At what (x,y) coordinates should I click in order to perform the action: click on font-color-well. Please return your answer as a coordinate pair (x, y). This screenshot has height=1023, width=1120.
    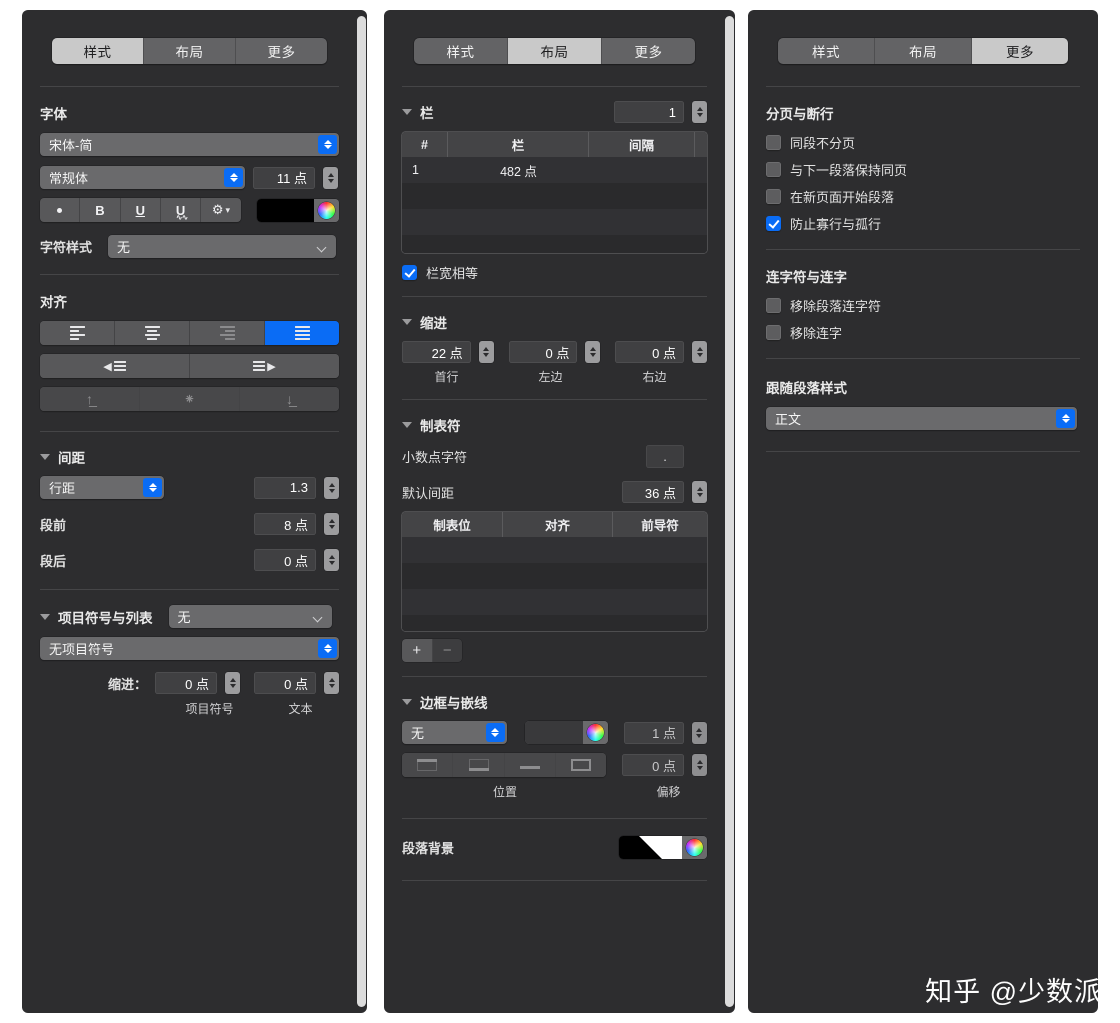
    Looking at the image, I should click on (297, 210).